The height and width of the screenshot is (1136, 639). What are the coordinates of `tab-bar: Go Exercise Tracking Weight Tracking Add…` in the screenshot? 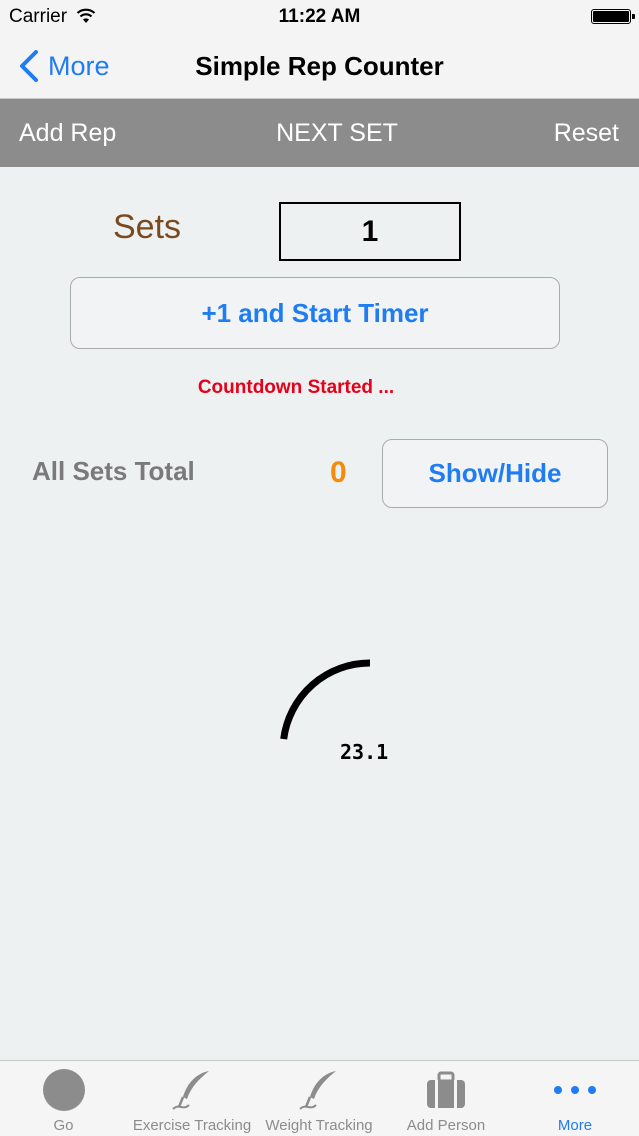 It's located at (319, 1098).